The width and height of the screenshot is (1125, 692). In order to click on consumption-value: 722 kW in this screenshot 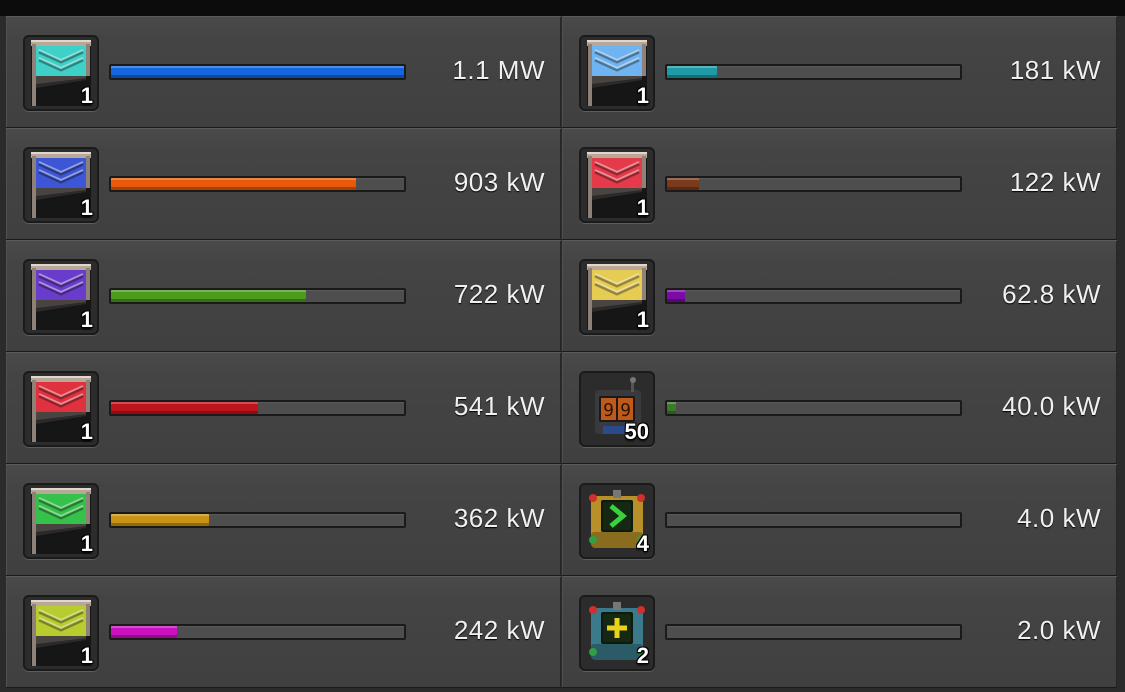, I will do `click(499, 294)`.